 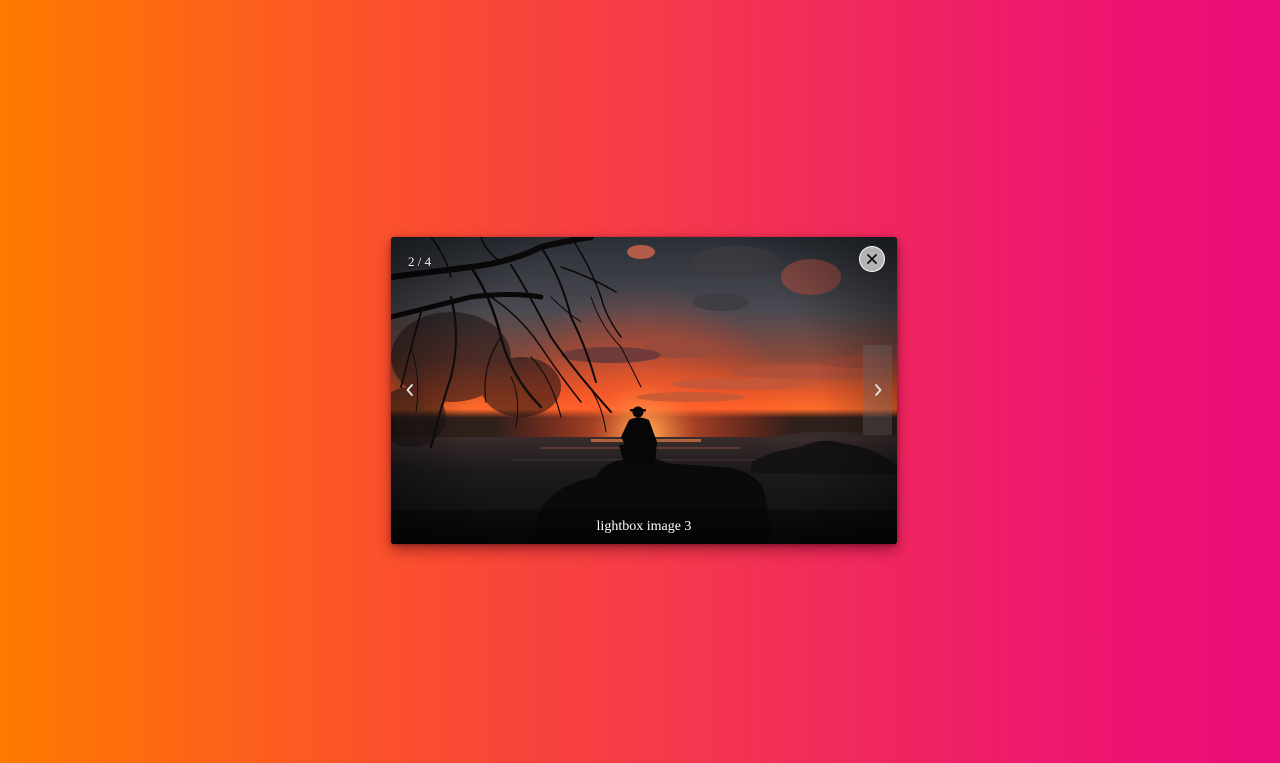 I want to click on image-caption: lightbox image 3, so click(x=644, y=526).